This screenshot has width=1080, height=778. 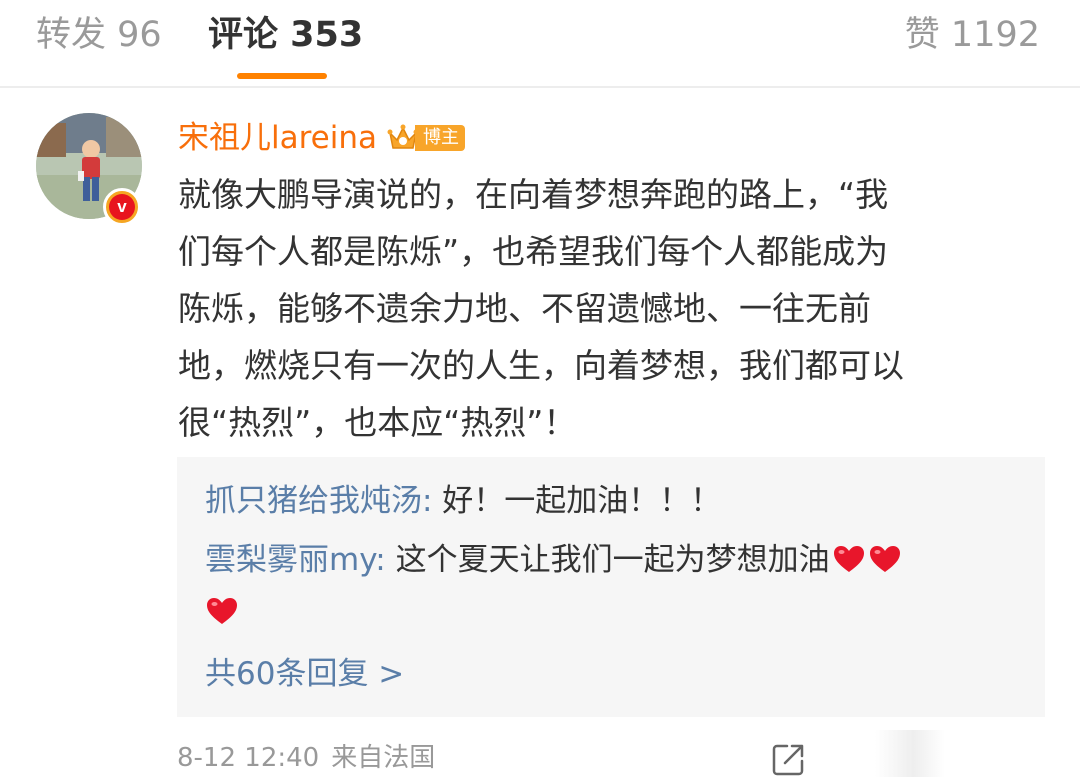 I want to click on username-row: 宋祖儿lareina 博主, so click(x=322, y=138).